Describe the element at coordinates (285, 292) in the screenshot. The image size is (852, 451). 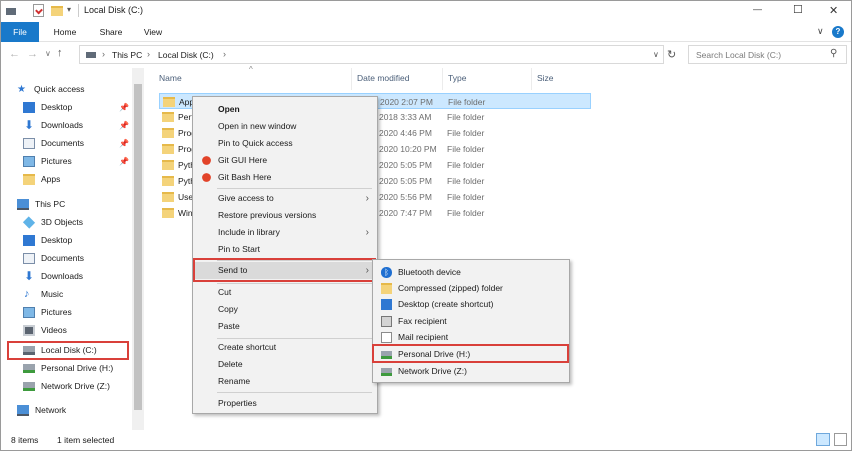
I see `menu-item-cut: Cut` at that location.